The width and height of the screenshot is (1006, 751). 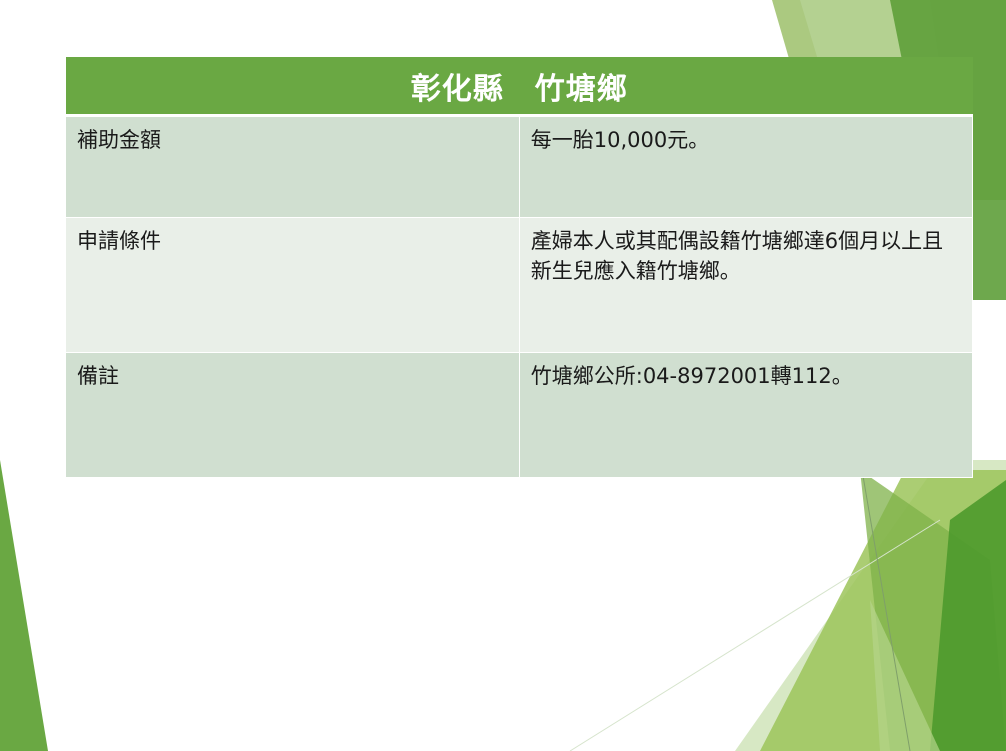 I want to click on row-label-conditions: 申請條件, so click(x=293, y=285).